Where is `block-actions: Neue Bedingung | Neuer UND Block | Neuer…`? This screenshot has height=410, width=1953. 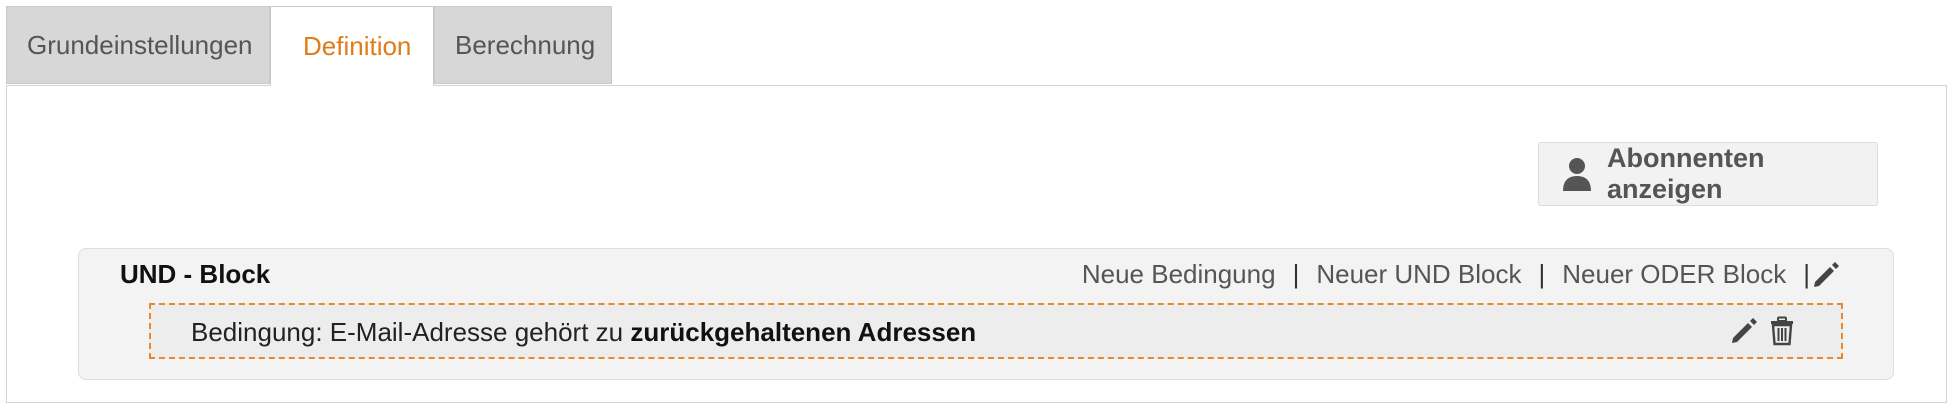 block-actions: Neue Bedingung | Neuer UND Block | Neuer… is located at coordinates (1454, 274).